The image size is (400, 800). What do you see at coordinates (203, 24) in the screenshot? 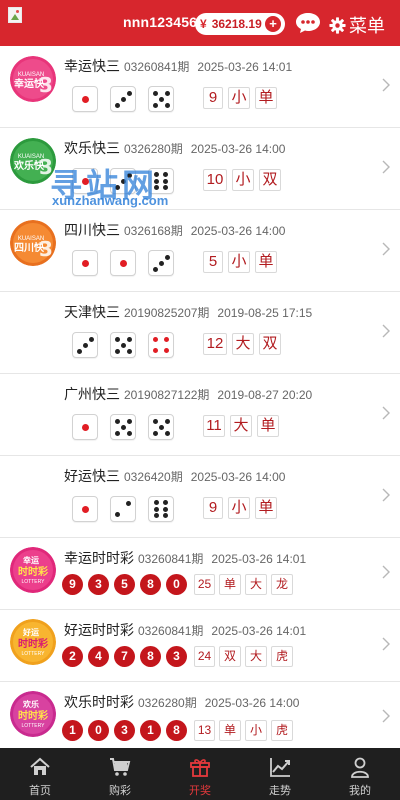
I see `yen-icon: ¥` at bounding box center [203, 24].